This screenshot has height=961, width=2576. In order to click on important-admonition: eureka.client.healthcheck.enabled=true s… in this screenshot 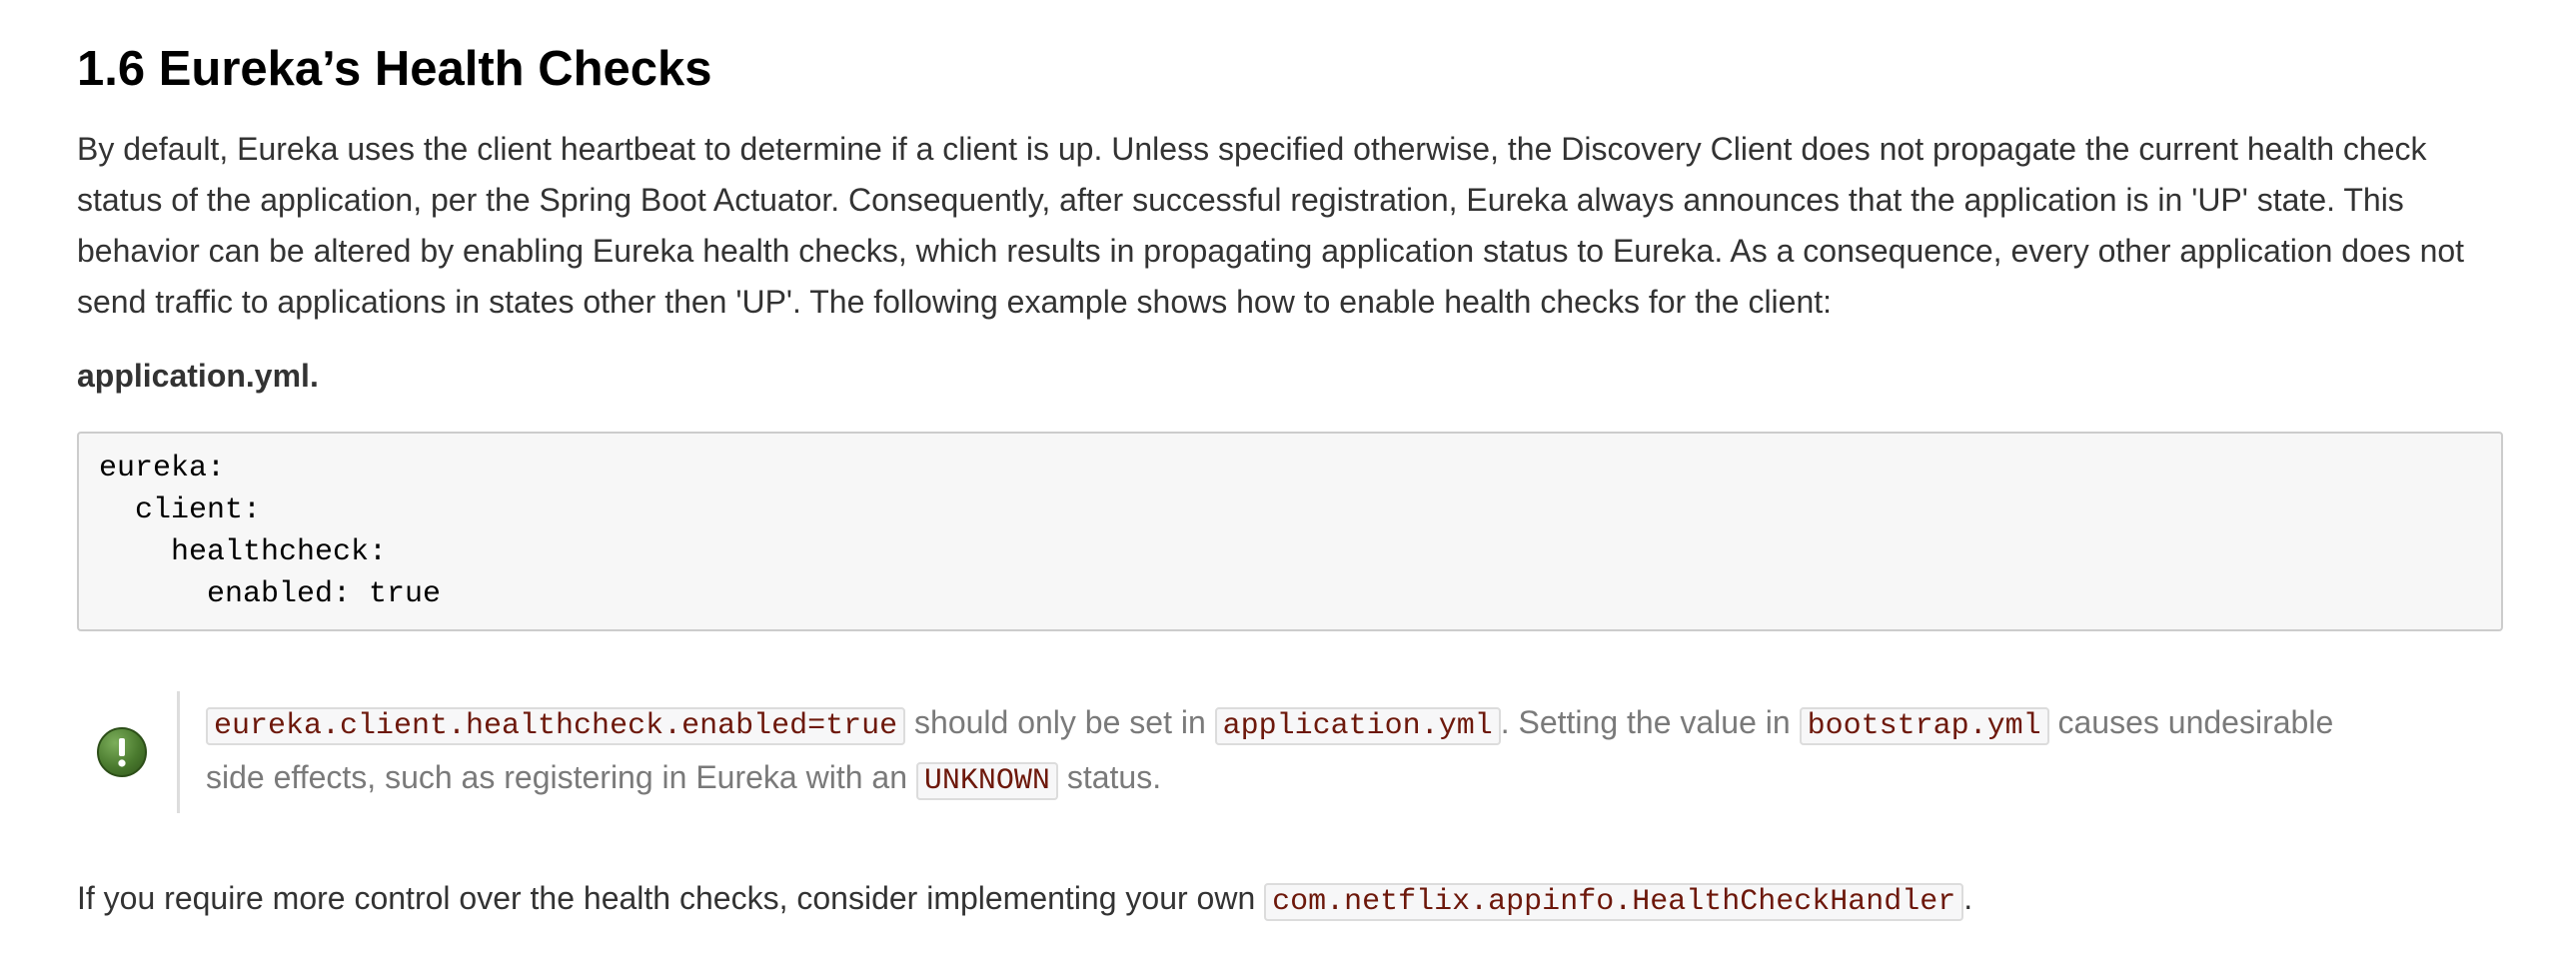, I will do `click(1291, 752)`.